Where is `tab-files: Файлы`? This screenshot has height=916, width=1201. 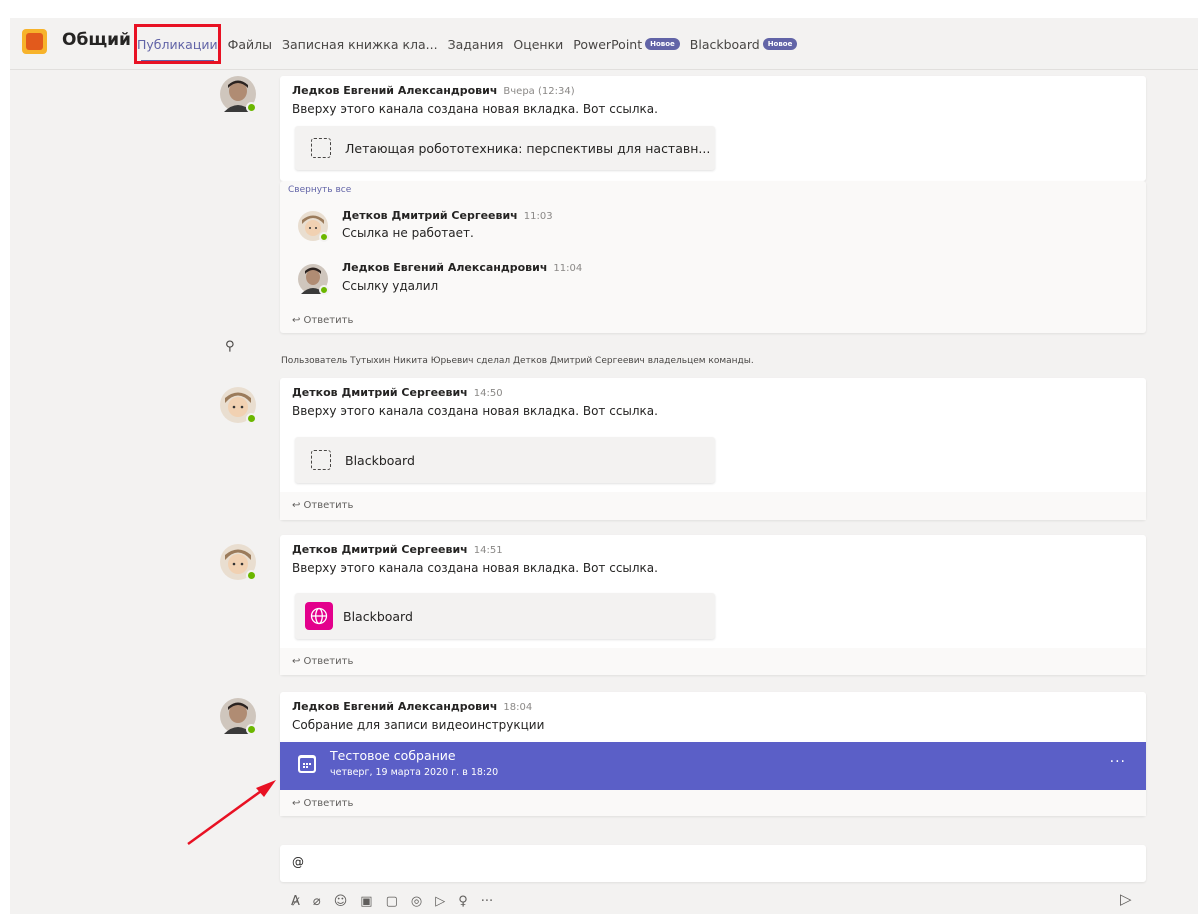 tab-files: Файлы is located at coordinates (250, 44).